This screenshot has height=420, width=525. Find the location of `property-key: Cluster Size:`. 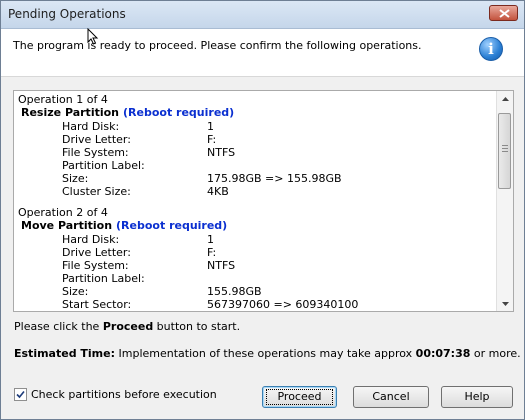

property-key: Cluster Size: is located at coordinates (96, 191).